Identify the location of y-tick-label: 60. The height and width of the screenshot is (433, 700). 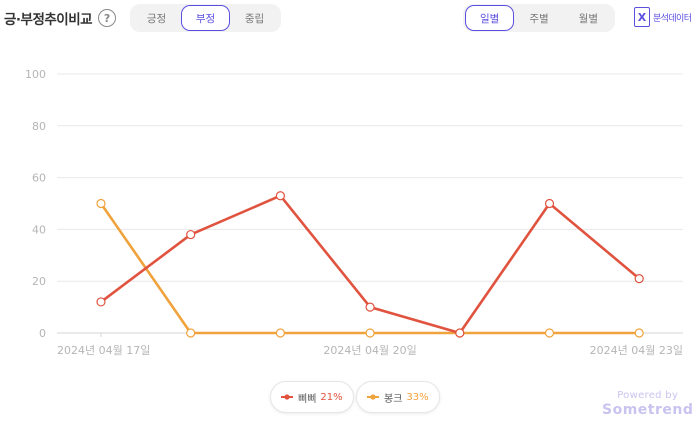
(39, 178).